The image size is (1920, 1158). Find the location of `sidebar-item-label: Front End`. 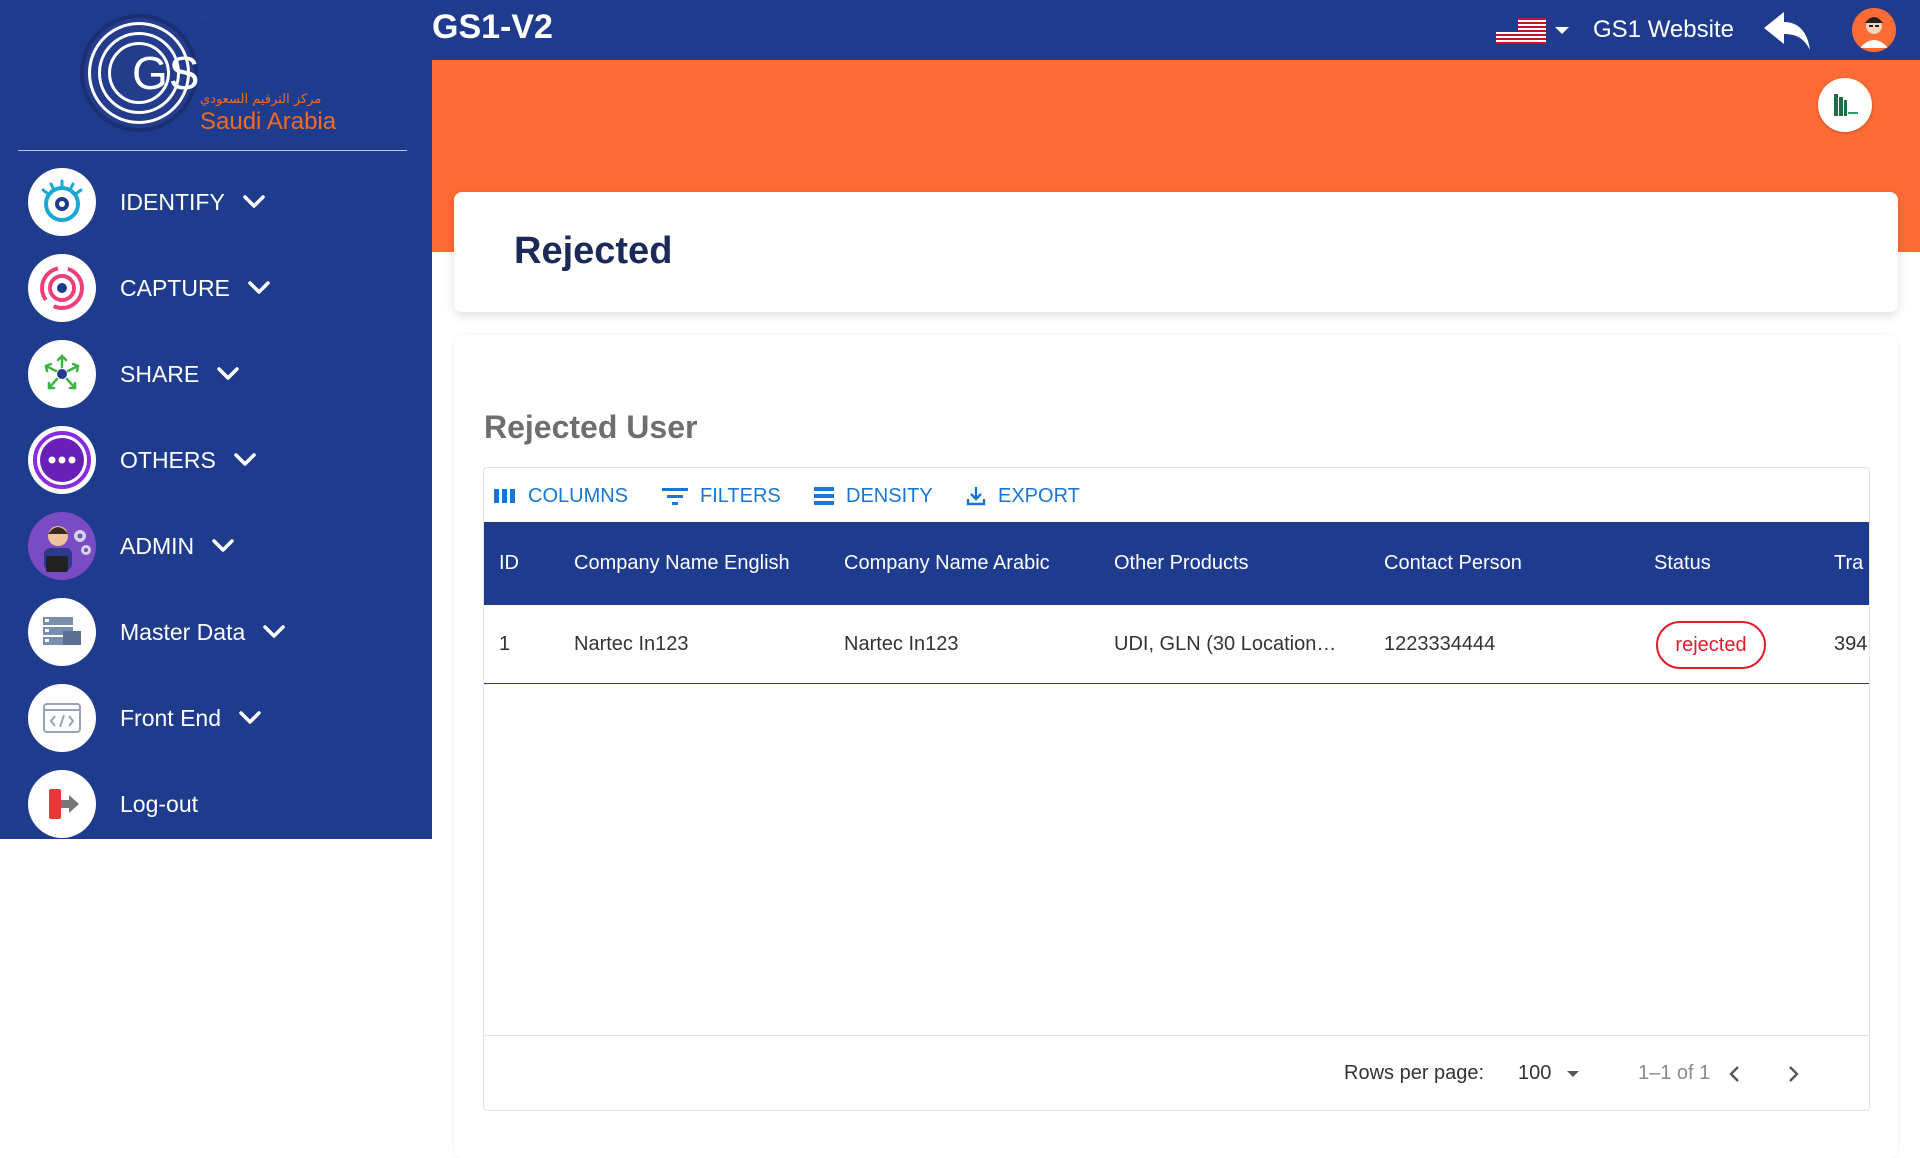

sidebar-item-label: Front End is located at coordinates (170, 717).